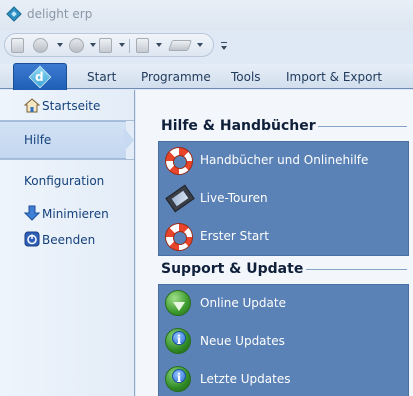  I want to click on entry-online-update: Online Update, so click(284, 304).